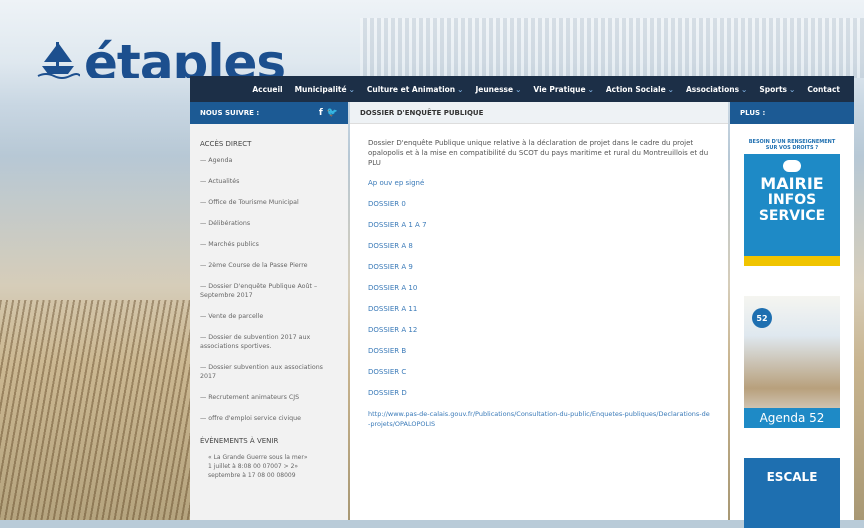  Describe the element at coordinates (230, 113) in the screenshot. I see `follow-title: NOUS SUIVRE :` at that location.